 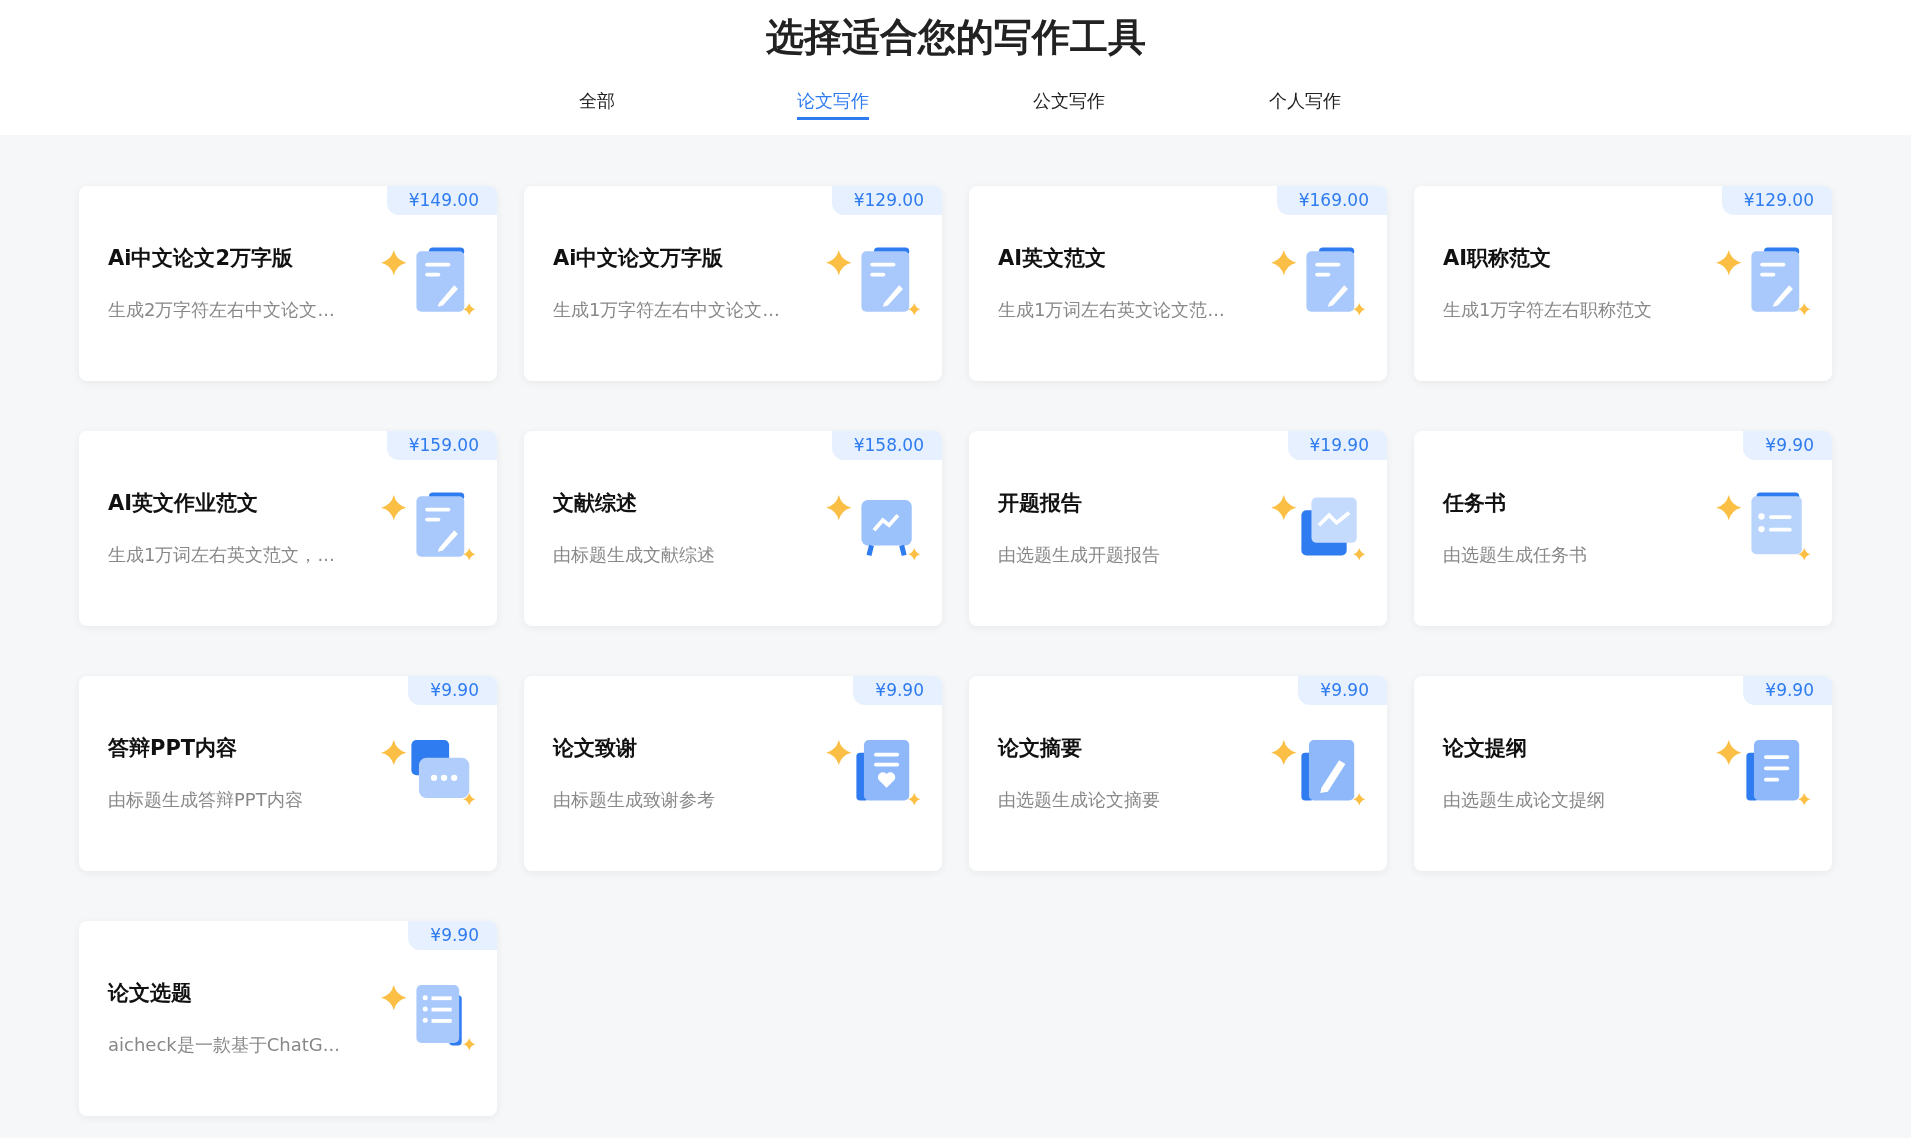 What do you see at coordinates (596, 104) in the screenshot?
I see `category-tab: 全部` at bounding box center [596, 104].